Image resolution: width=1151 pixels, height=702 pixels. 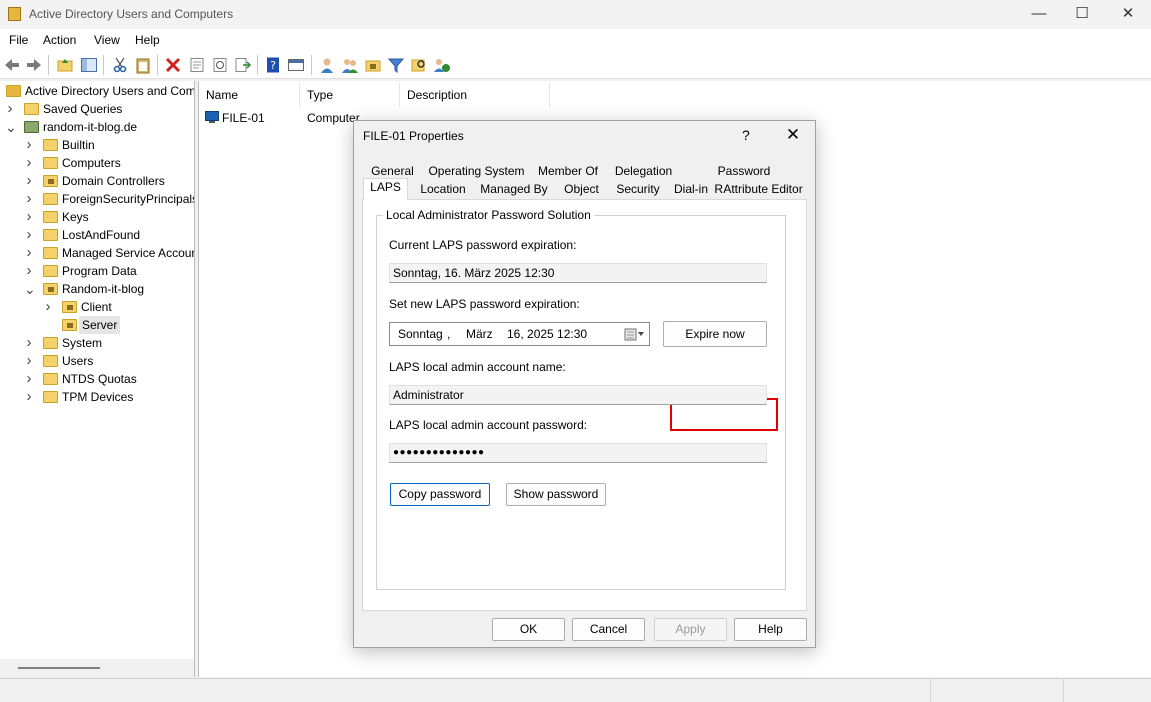 What do you see at coordinates (173, 65) in the screenshot?
I see `delete-icon` at bounding box center [173, 65].